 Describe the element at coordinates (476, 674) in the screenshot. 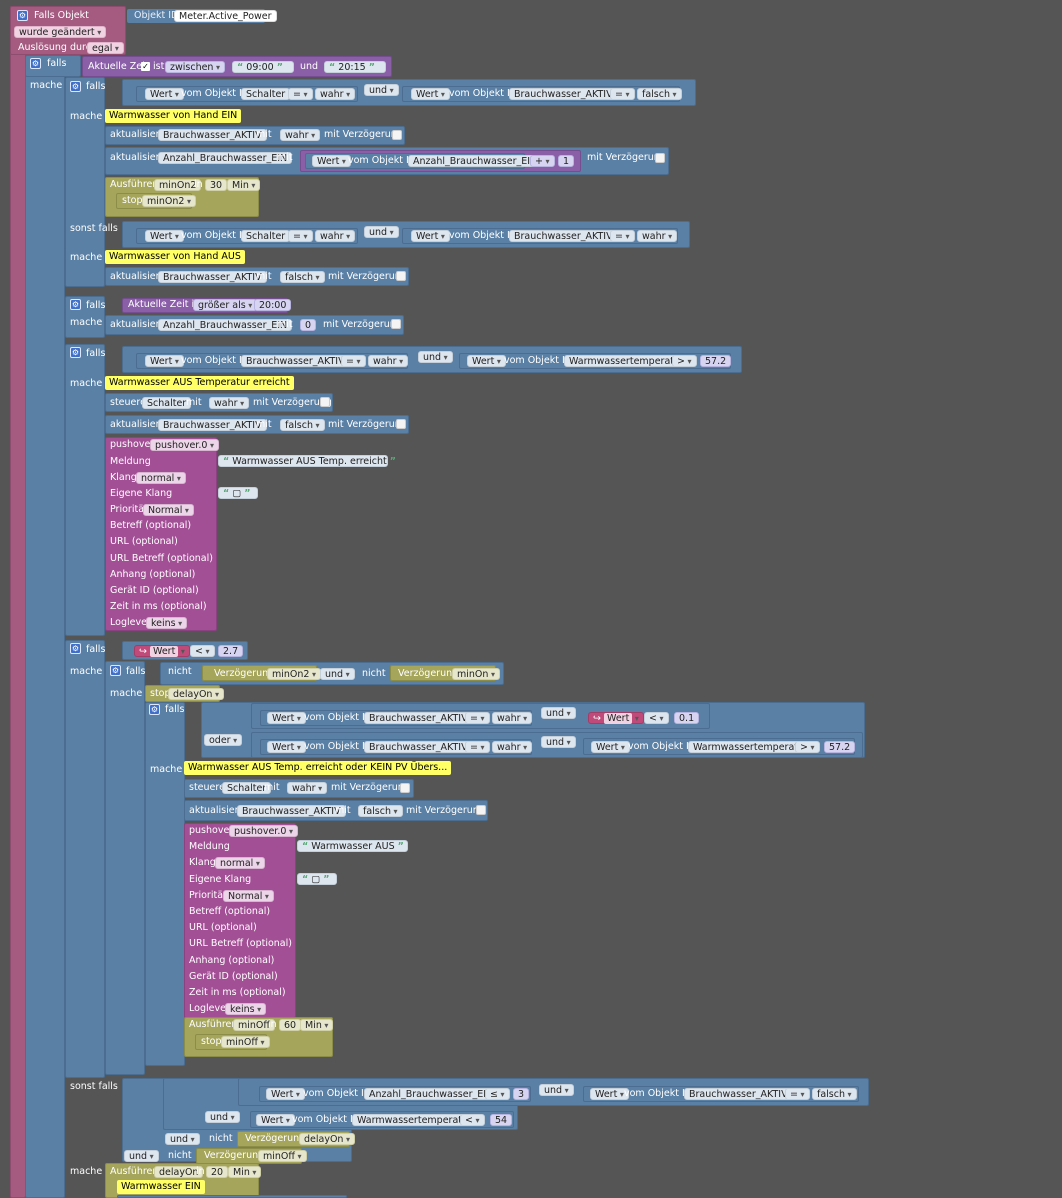

I see `timer-dropdown: minOn` at that location.